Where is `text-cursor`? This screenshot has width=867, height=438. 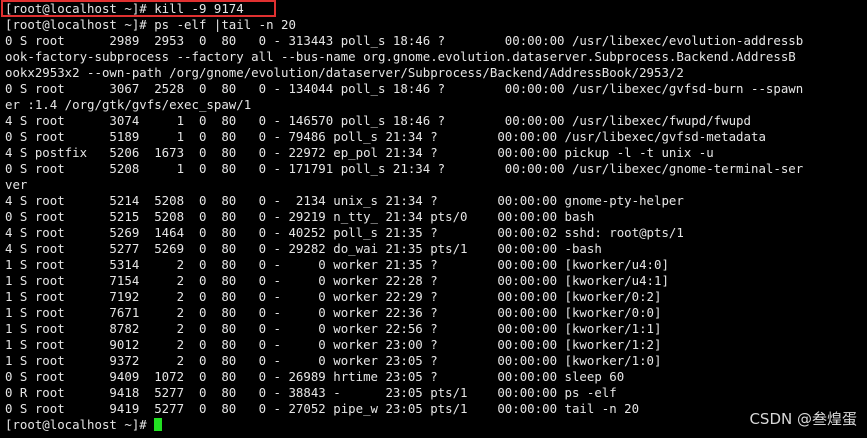
text-cursor is located at coordinates (158, 424).